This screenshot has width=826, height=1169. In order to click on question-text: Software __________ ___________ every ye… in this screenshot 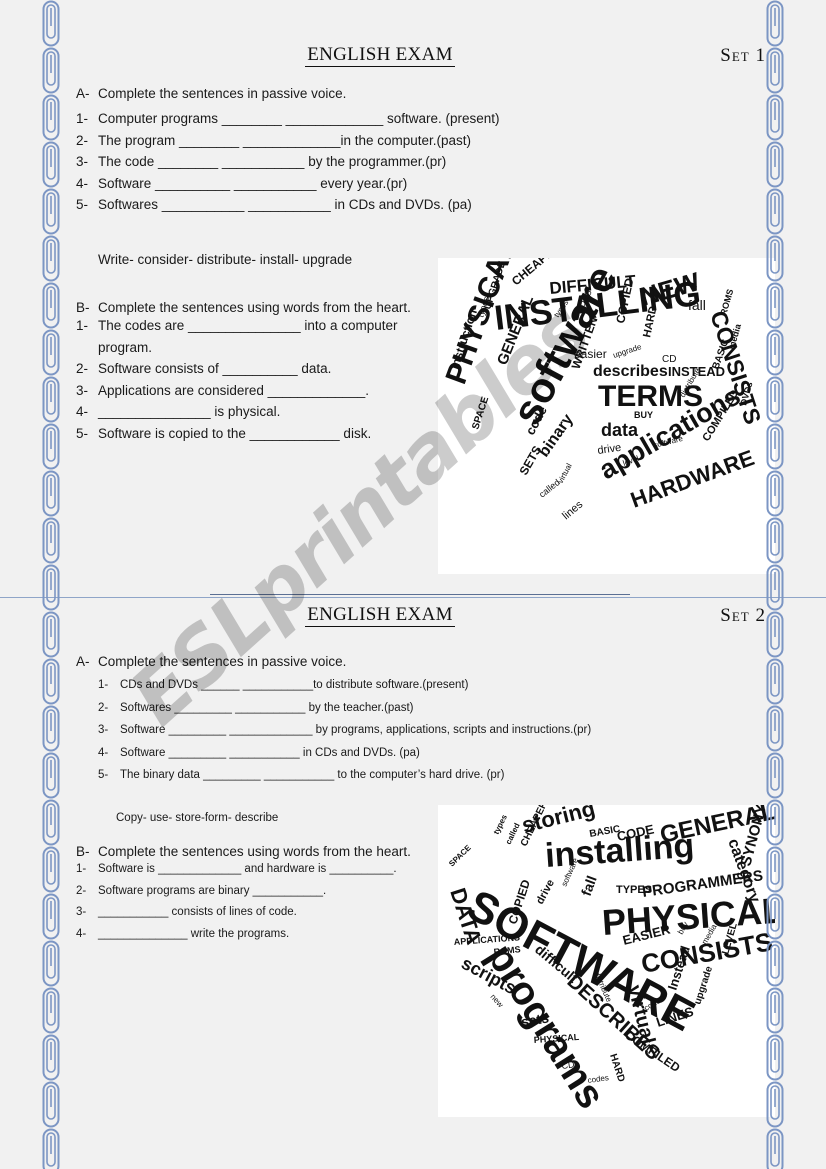, I will do `click(253, 183)`.